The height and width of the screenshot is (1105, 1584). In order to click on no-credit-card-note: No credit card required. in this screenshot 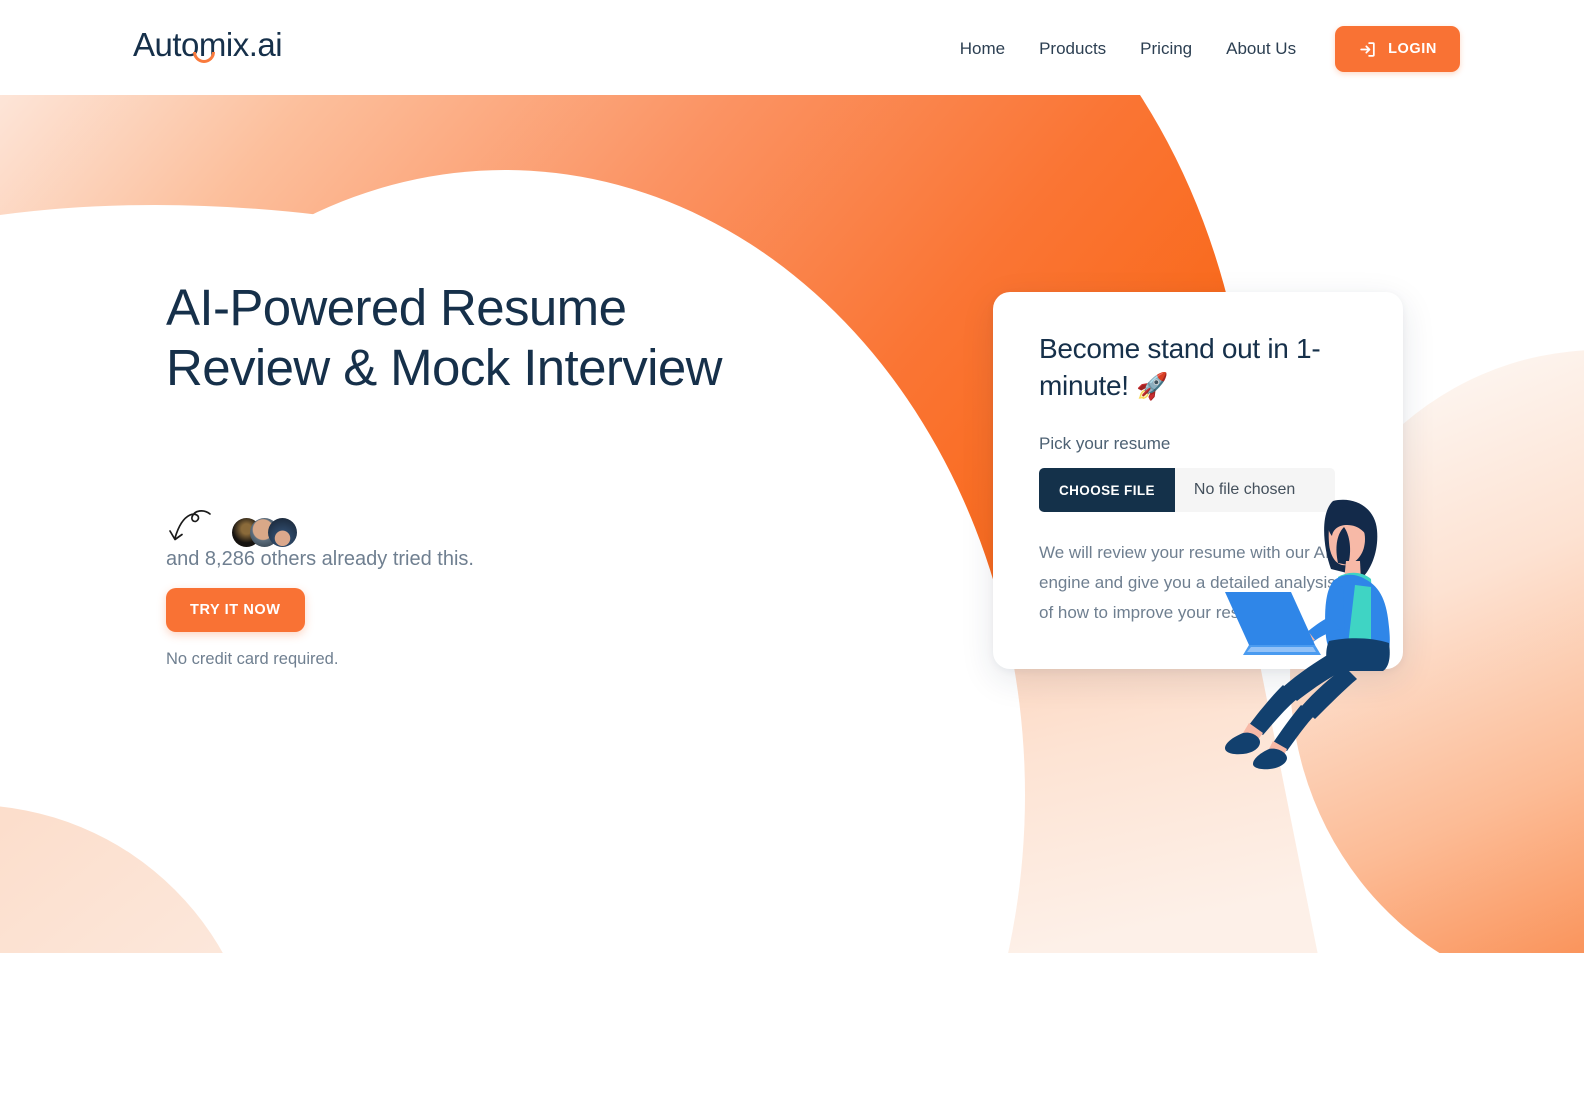, I will do `click(252, 659)`.